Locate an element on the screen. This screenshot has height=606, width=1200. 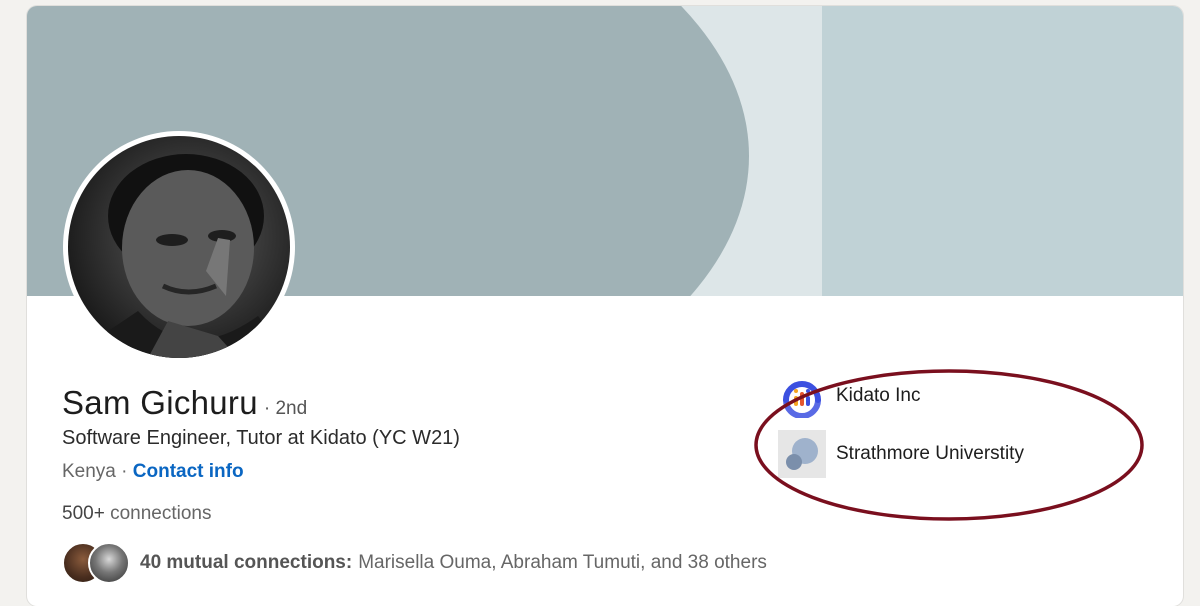
profile-photo-image is located at coordinates (179, 247).